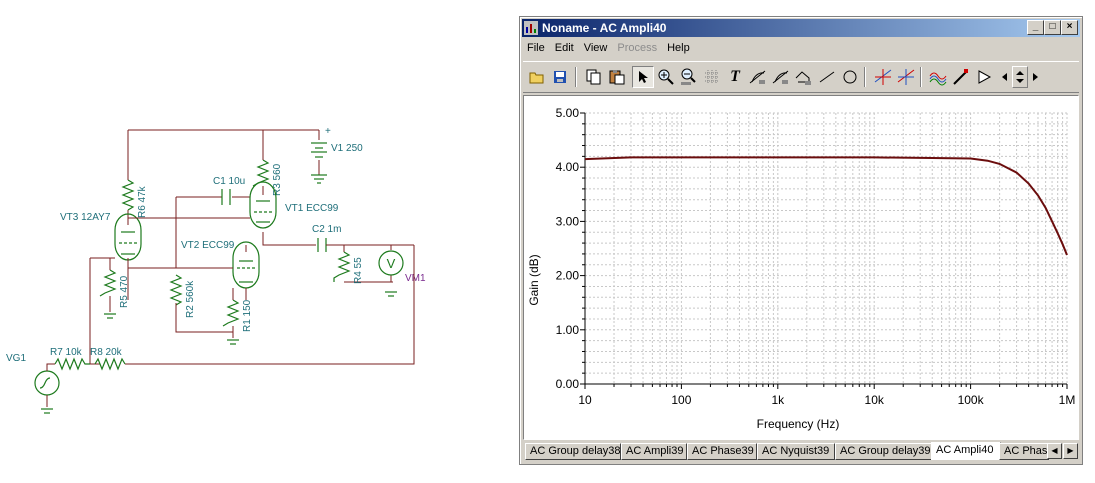 The image size is (1095, 483). I want to click on tab-ac-group-delay38: AC Group delay38, so click(573, 451).